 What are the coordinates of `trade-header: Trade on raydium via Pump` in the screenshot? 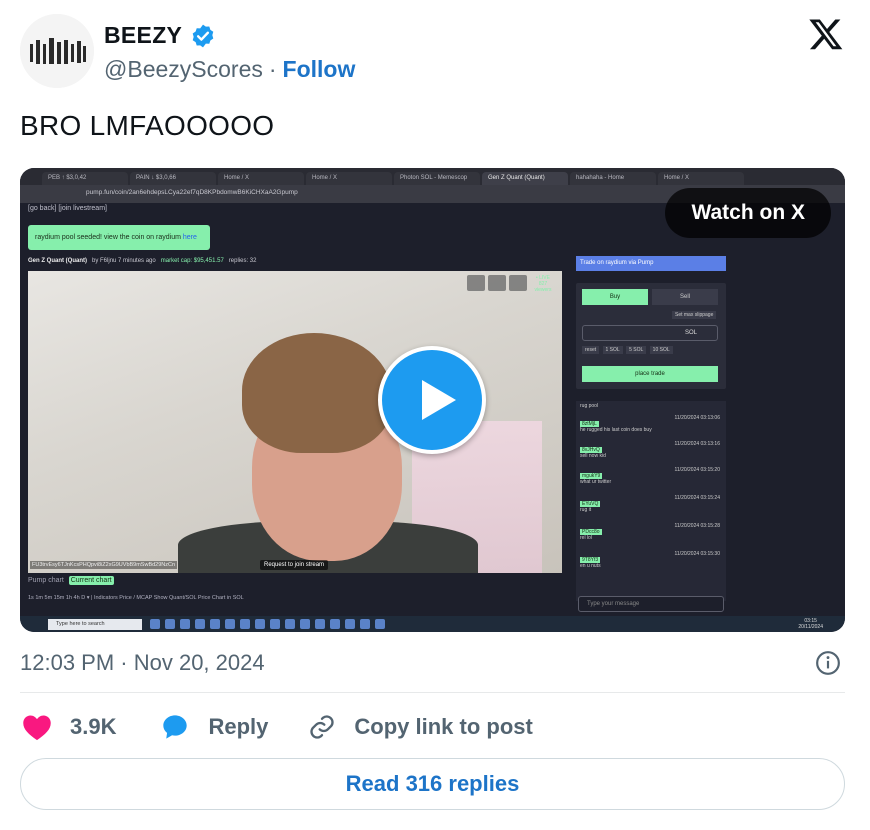 It's located at (651, 263).